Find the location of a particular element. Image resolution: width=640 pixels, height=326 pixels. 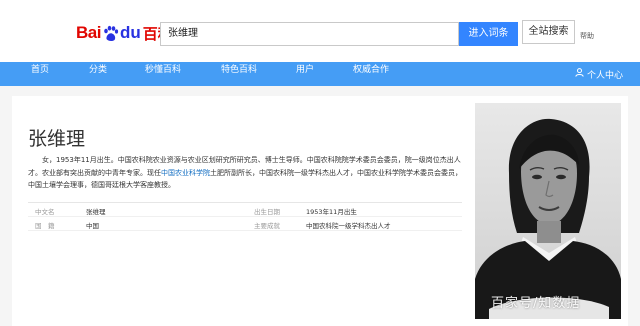

entry-title: 张维理 is located at coordinates (57, 139).